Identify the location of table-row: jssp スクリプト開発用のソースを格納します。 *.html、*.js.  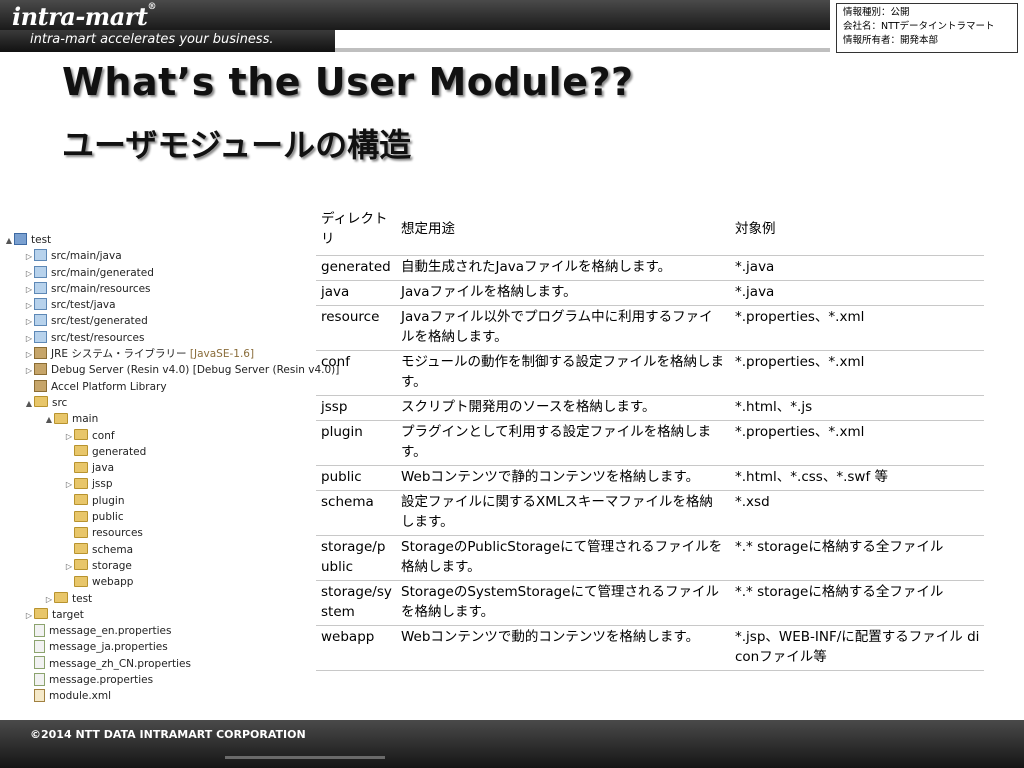
(650, 408).